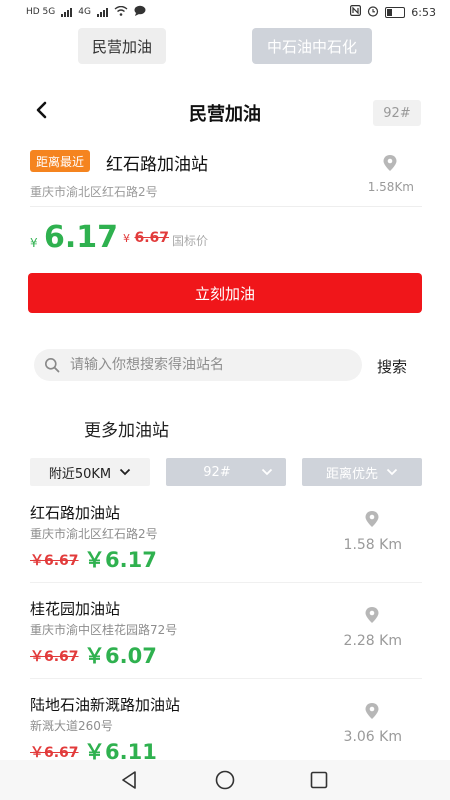  What do you see at coordinates (120, 560) in the screenshot?
I see `station-new-price: ￥6.17` at bounding box center [120, 560].